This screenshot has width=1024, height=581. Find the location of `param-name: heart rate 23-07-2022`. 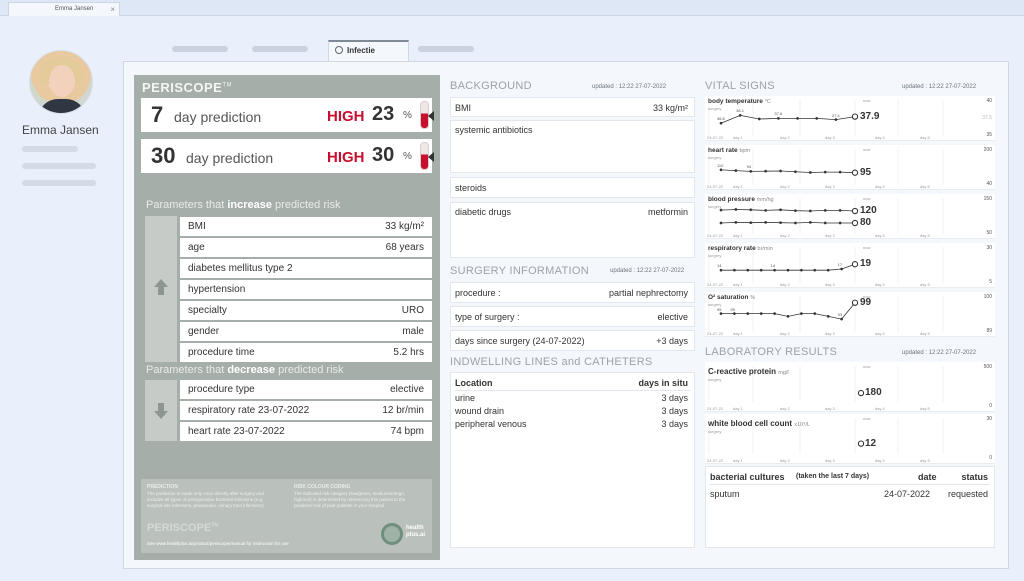

param-name: heart rate 23-07-2022 is located at coordinates (236, 431).